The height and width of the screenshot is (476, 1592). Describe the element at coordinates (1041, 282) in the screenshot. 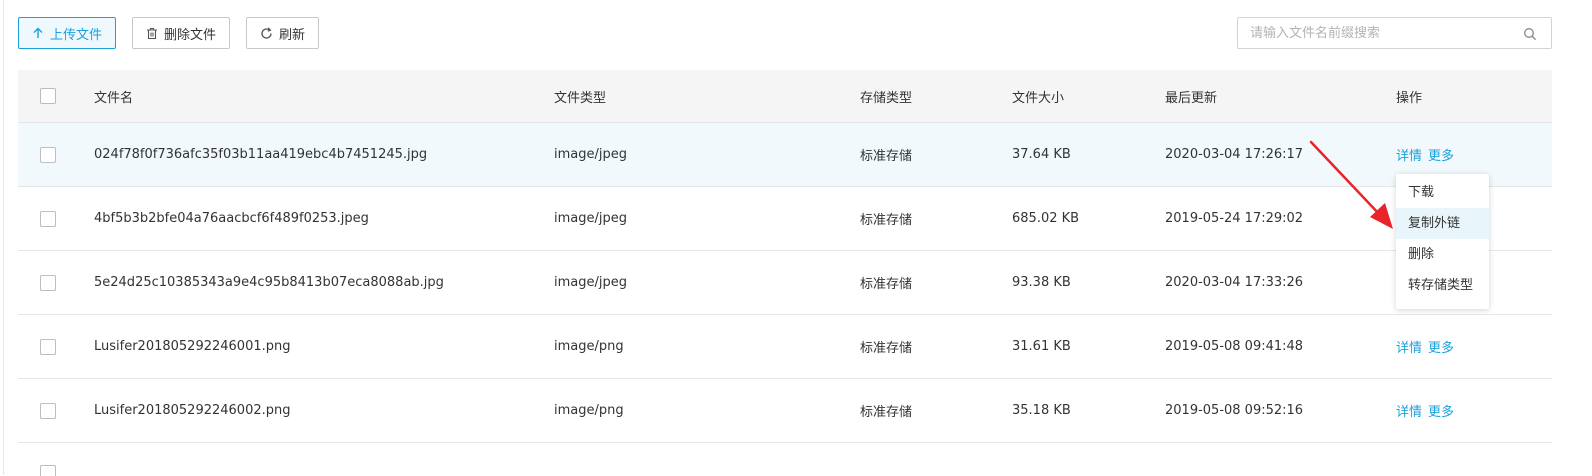

I see `file-size: 93.38 KB` at that location.